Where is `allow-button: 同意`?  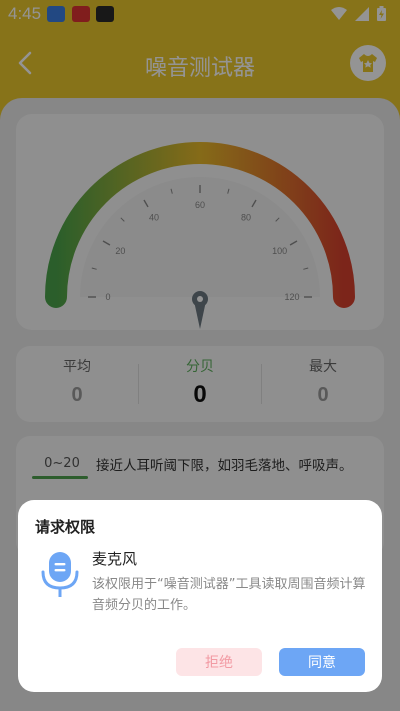
allow-button: 同意 is located at coordinates (322, 662).